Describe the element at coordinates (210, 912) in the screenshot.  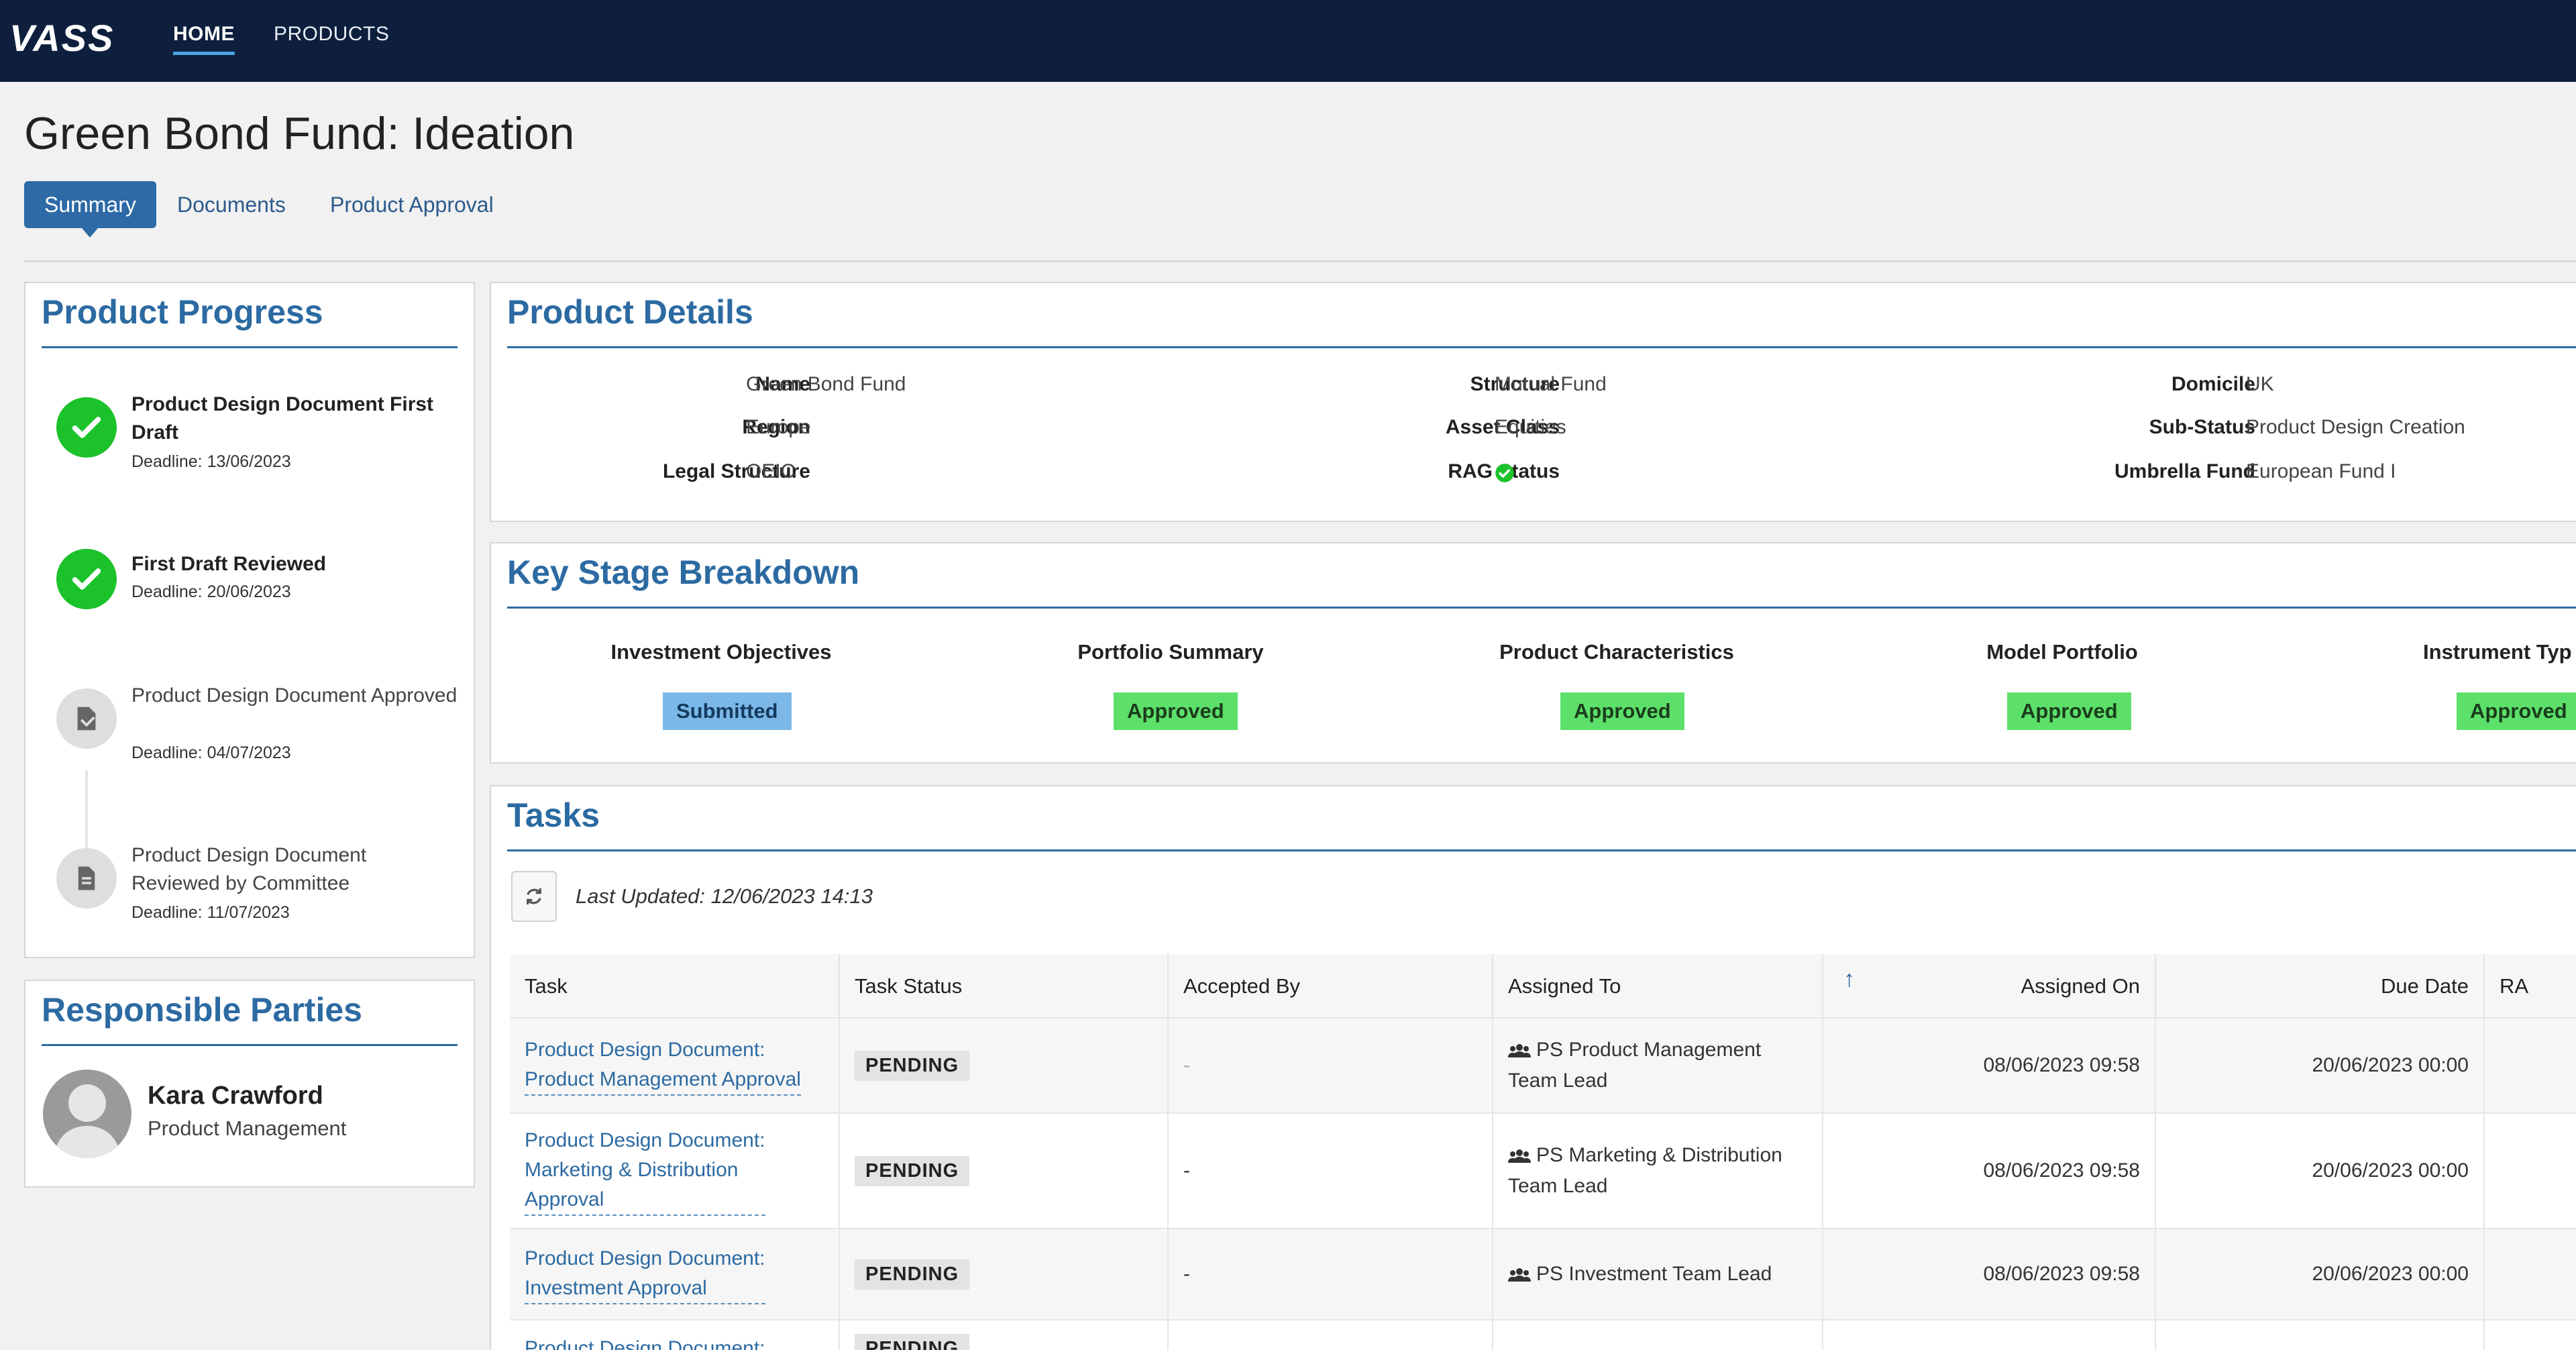
I see `step-deadline: Deadline: 11/07/2023` at that location.